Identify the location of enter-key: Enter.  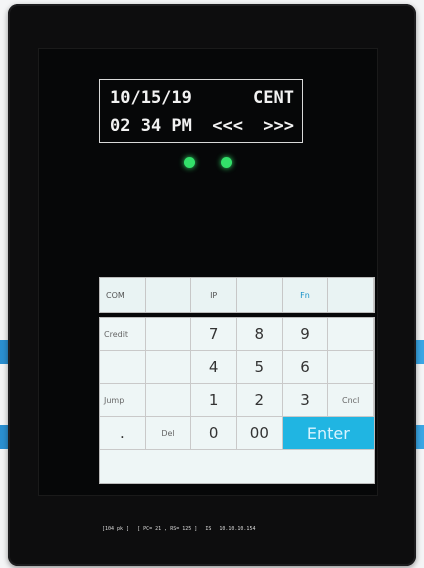
(328, 433).